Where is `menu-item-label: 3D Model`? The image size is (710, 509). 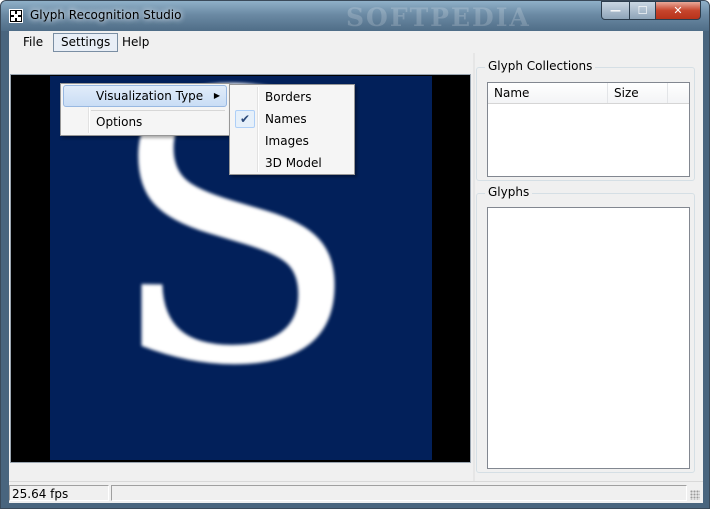
menu-item-label: 3D Model is located at coordinates (293, 163).